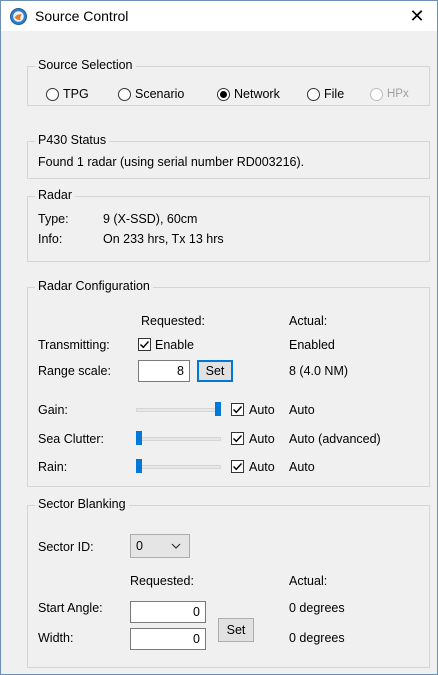  I want to click on sea-clutter-slider-track, so click(178, 439).